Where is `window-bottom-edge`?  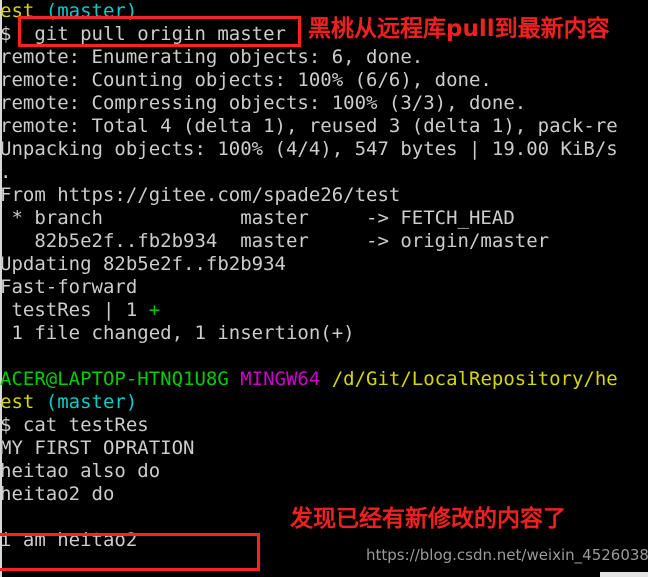
window-bottom-edge is located at coordinates (624, 574).